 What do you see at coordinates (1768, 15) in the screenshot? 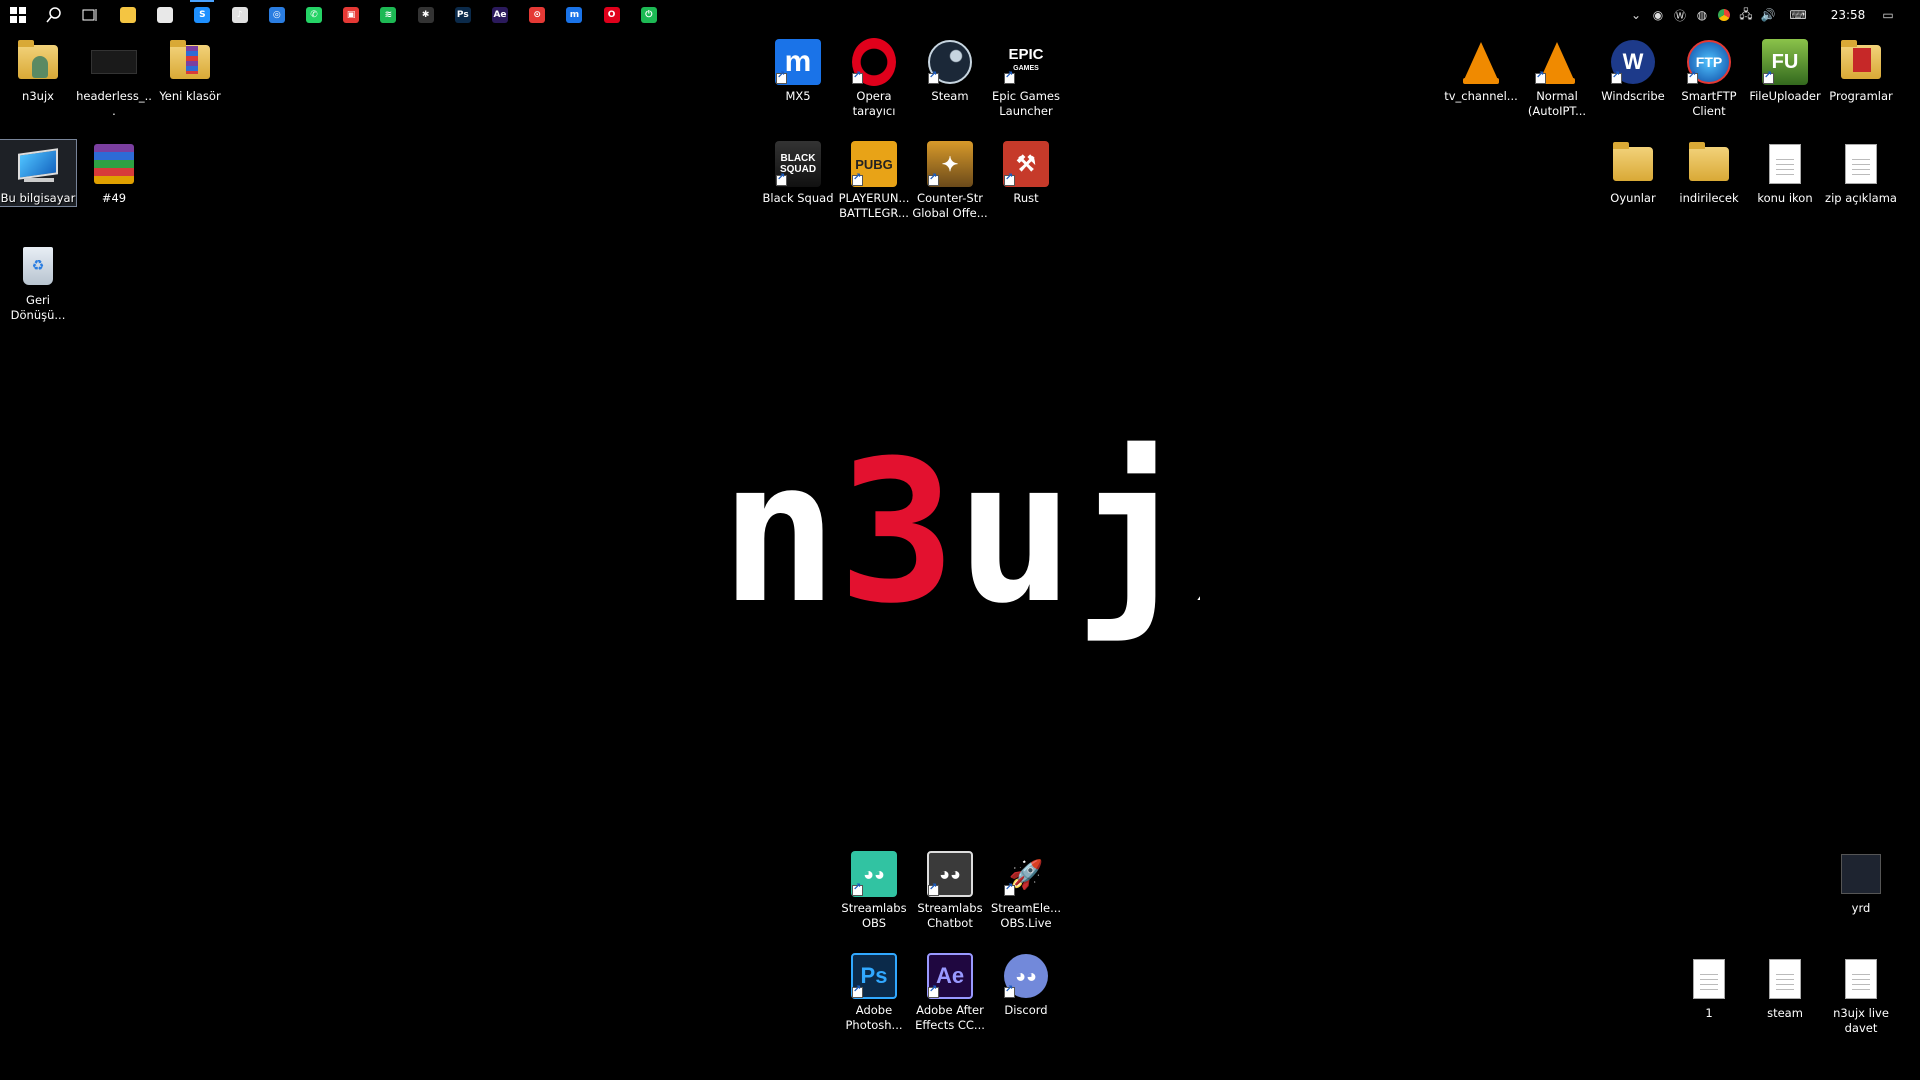
I see `volume-icon: 🔊` at bounding box center [1768, 15].